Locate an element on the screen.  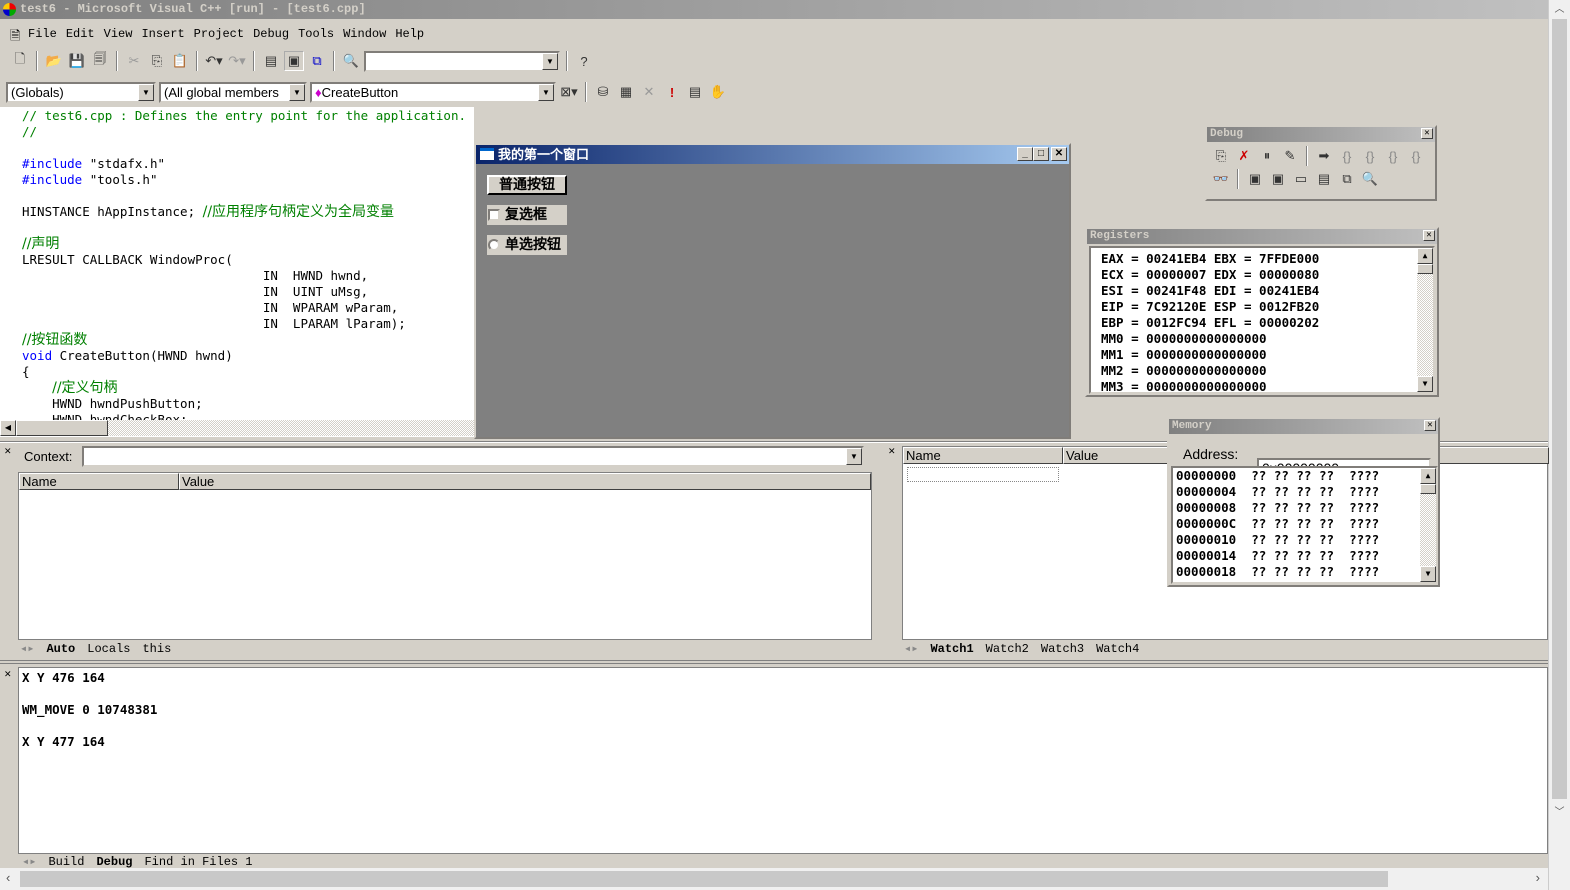
menu-item-insert: Insert is located at coordinates (162, 34).